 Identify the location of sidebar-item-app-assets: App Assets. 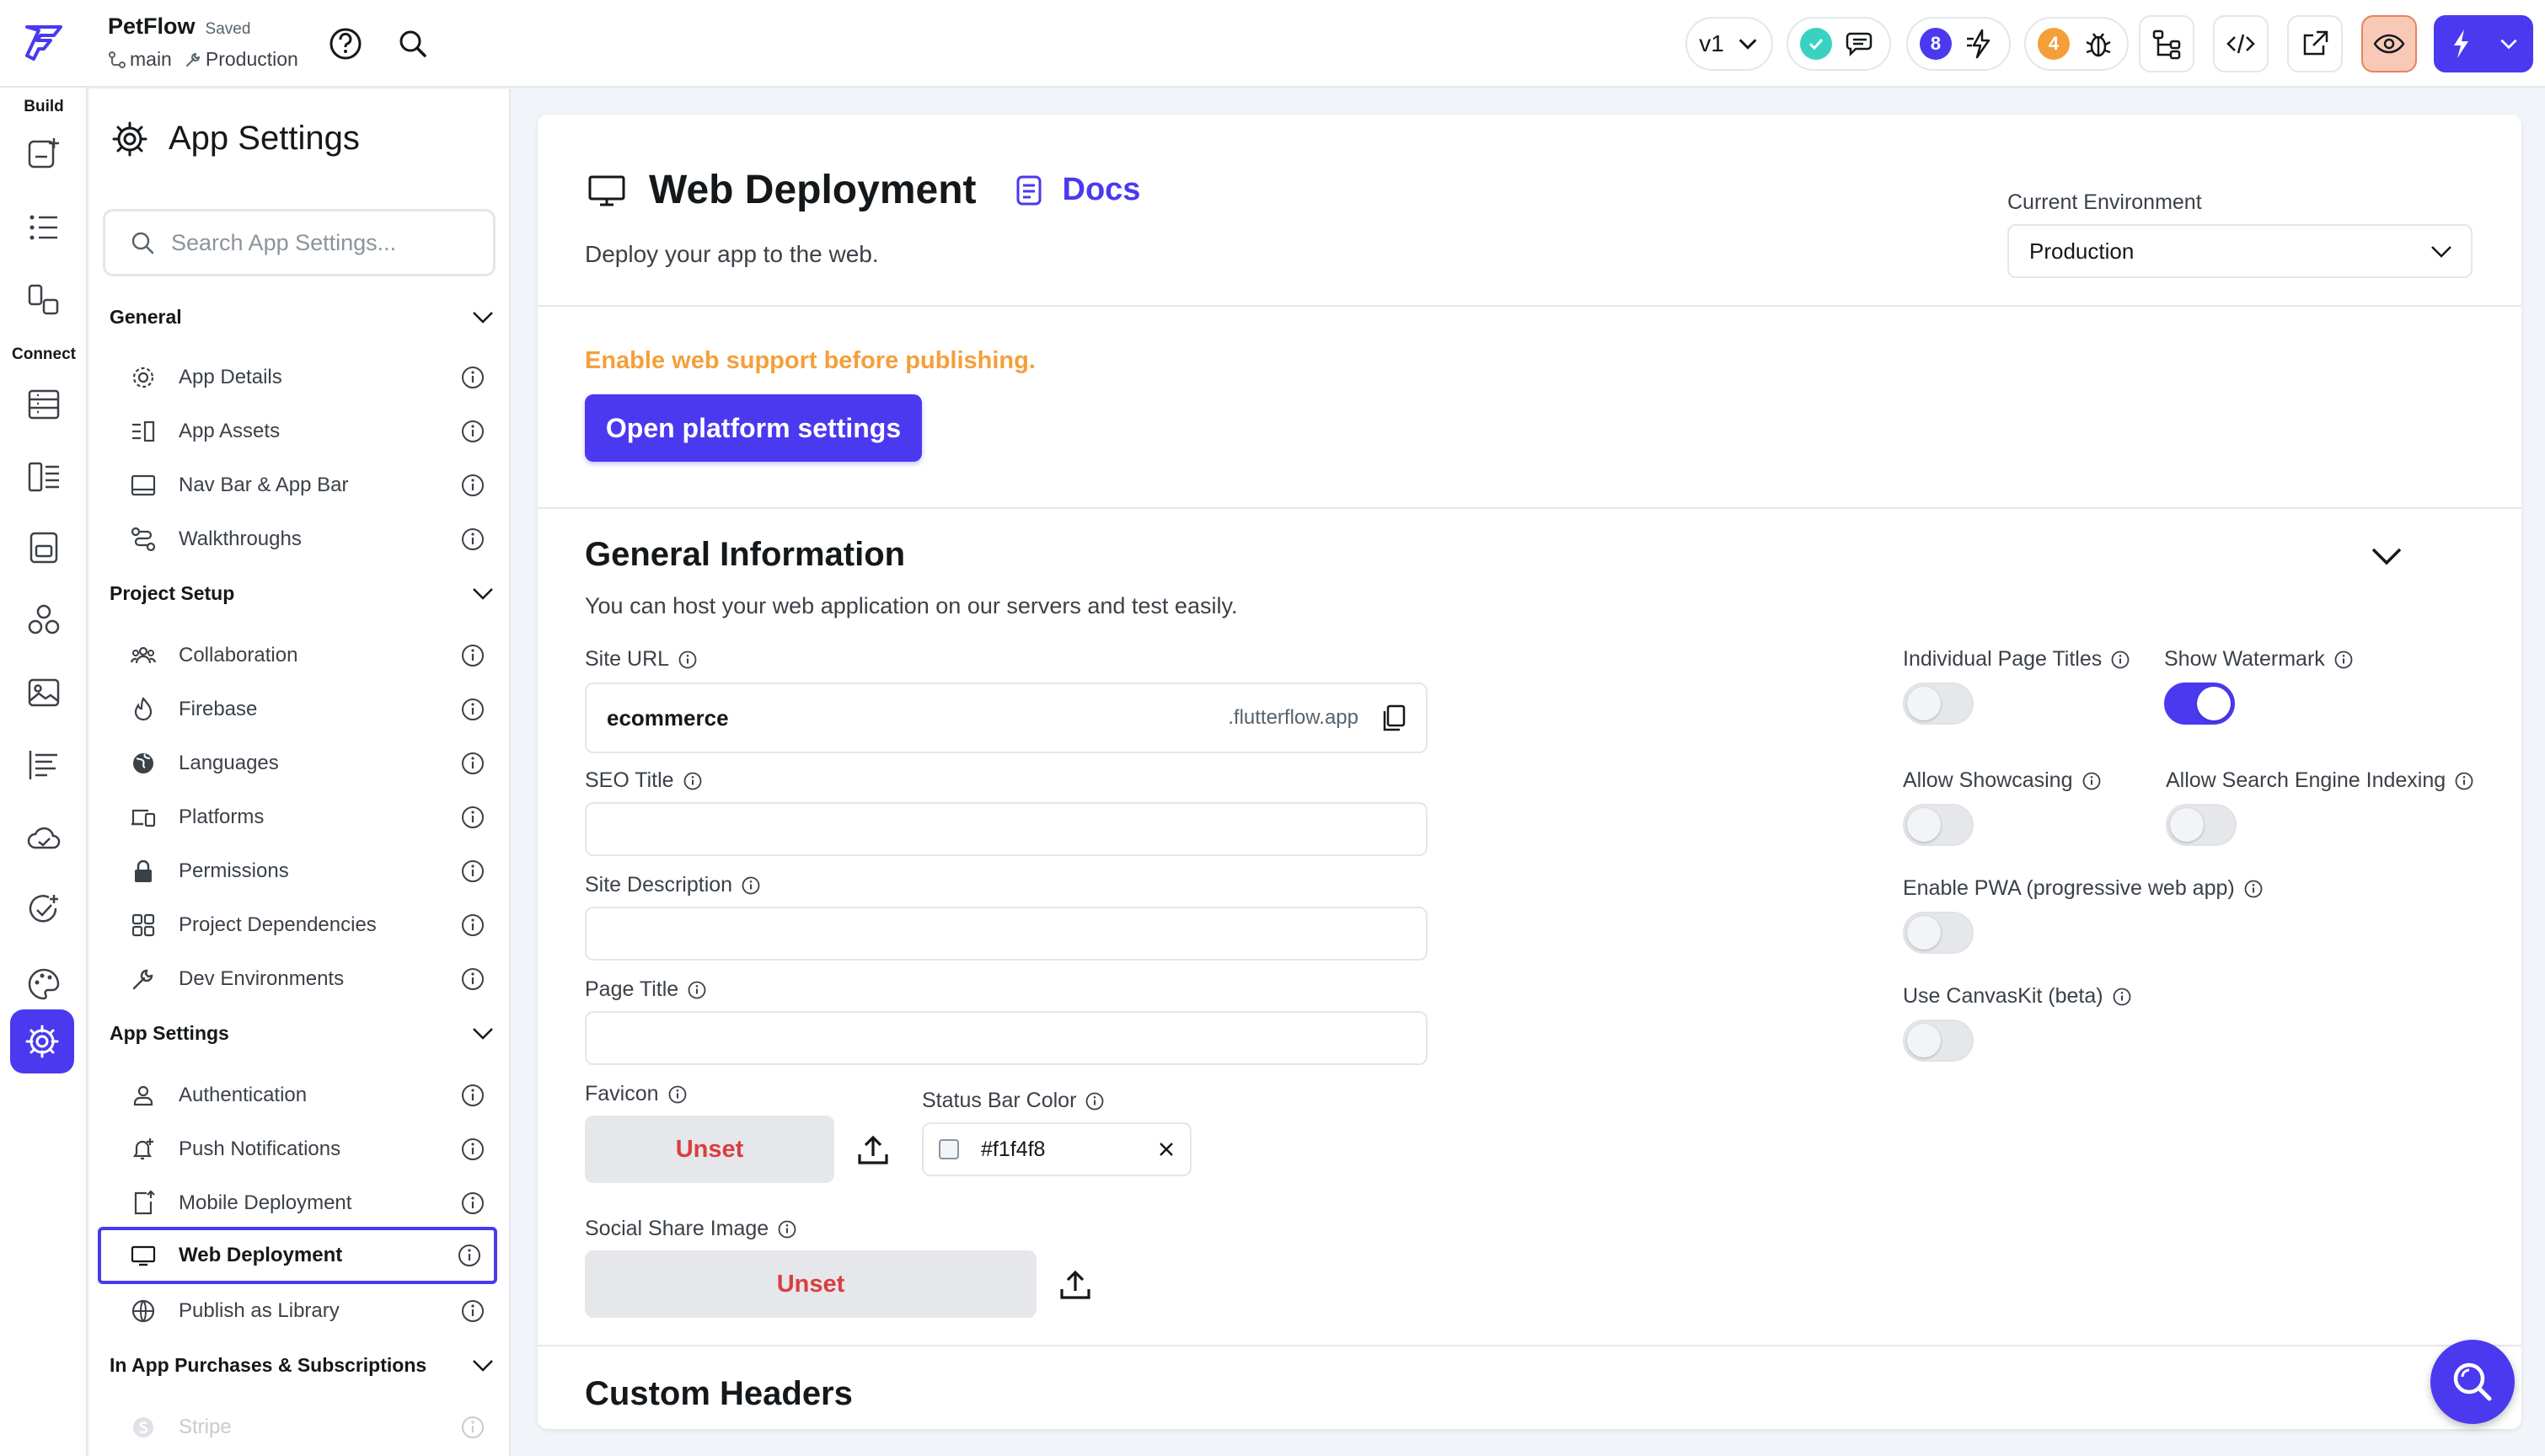
(297, 431).